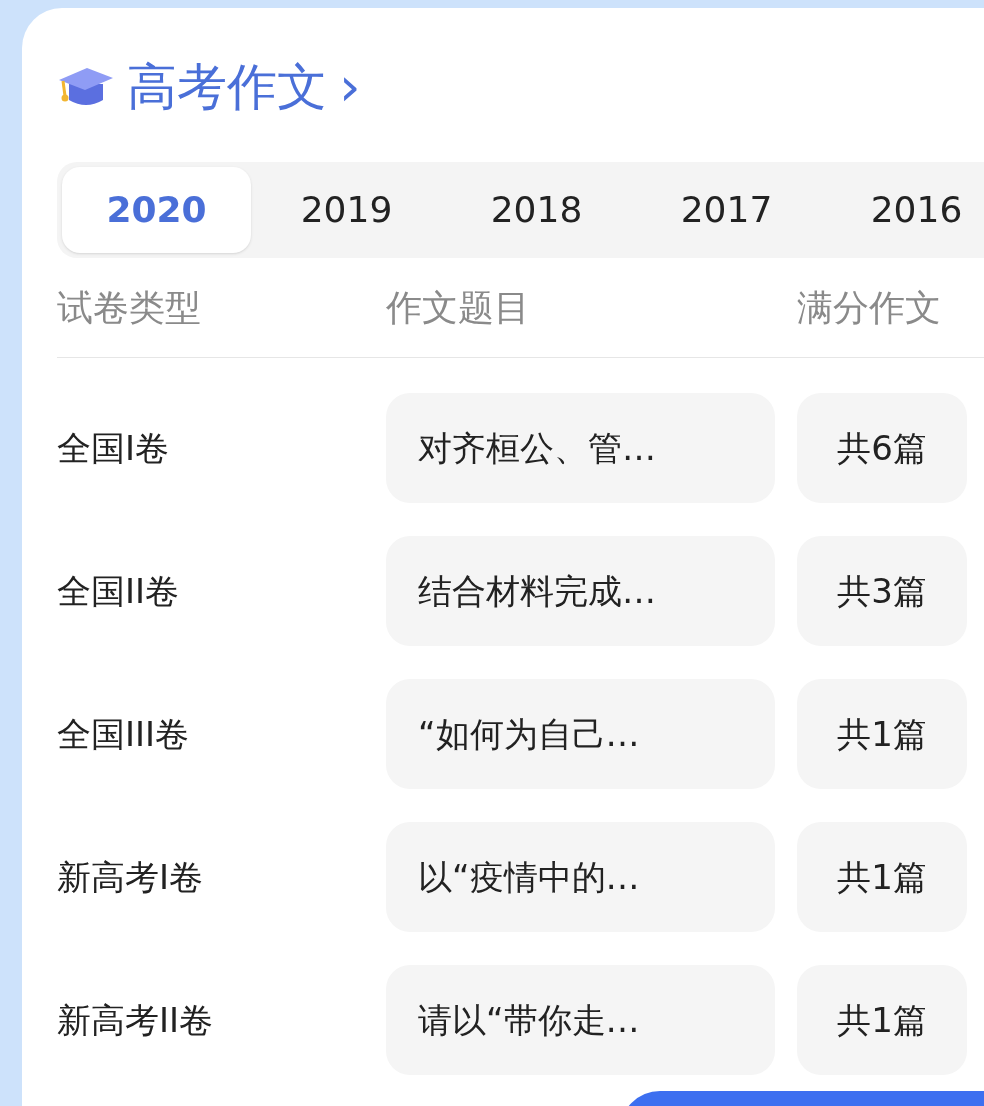 This screenshot has width=984, height=1106. Describe the element at coordinates (903, 210) in the screenshot. I see `year-tab: 2016` at that location.